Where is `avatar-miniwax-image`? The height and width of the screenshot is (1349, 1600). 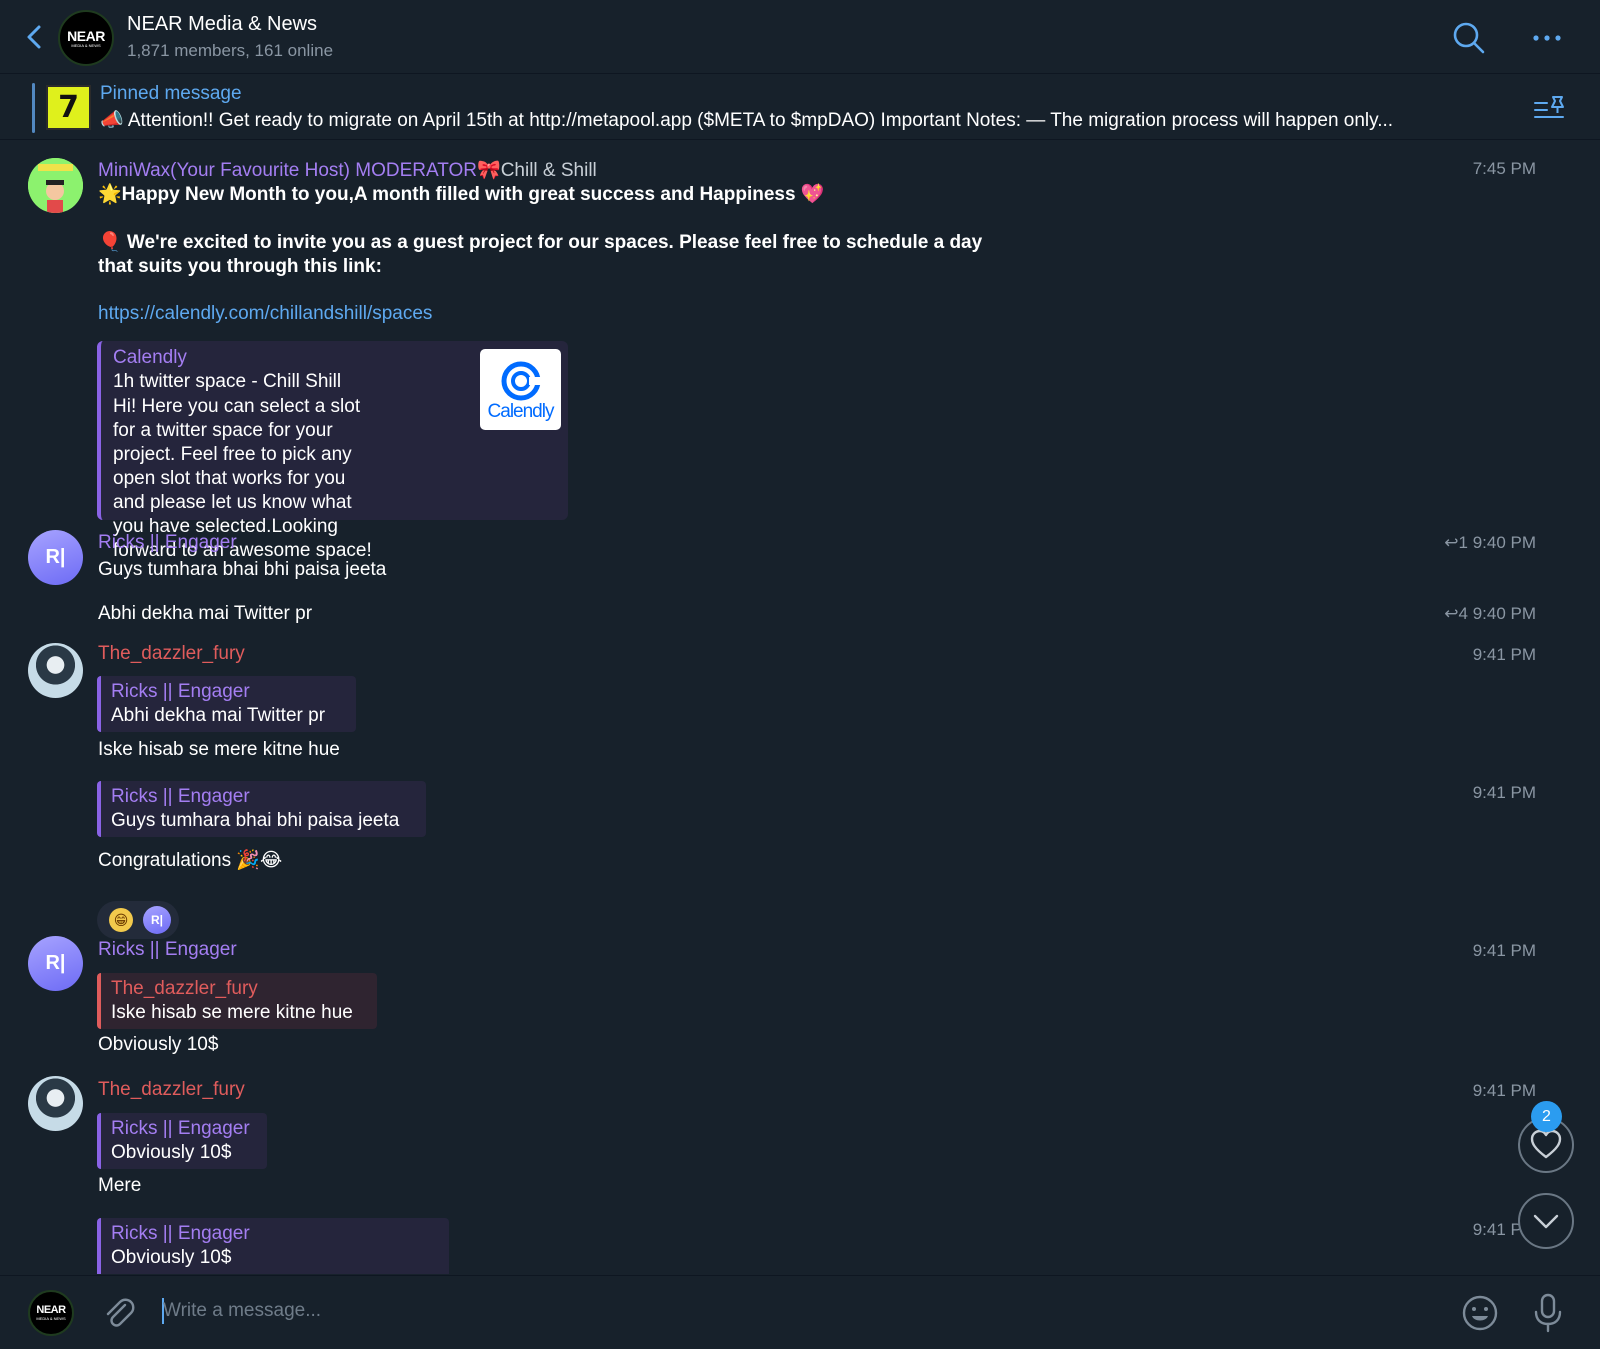 avatar-miniwax-image is located at coordinates (55, 185).